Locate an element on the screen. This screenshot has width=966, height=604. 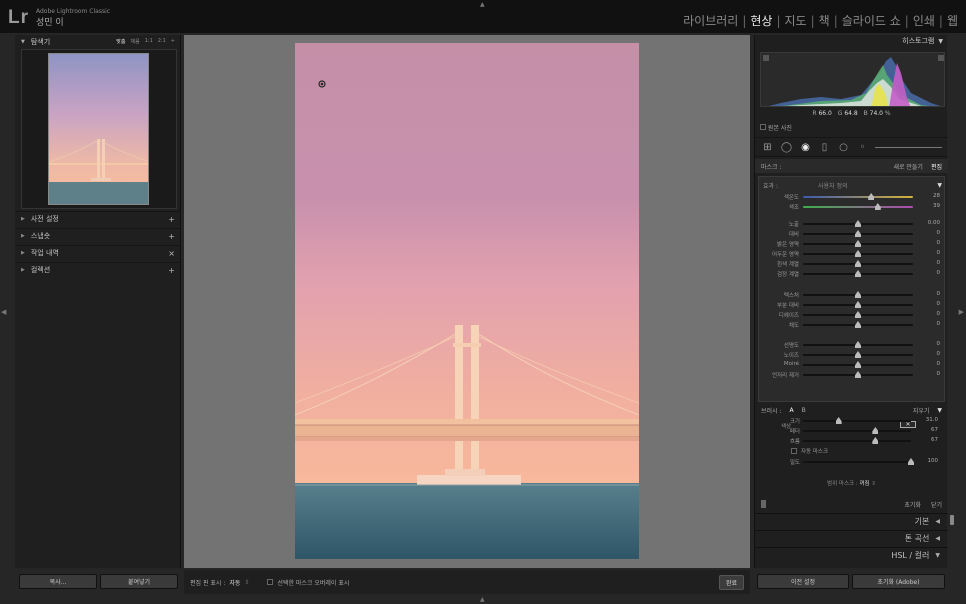
reset-adobe-button: 초기화 (Adobe) is located at coordinates (898, 581).